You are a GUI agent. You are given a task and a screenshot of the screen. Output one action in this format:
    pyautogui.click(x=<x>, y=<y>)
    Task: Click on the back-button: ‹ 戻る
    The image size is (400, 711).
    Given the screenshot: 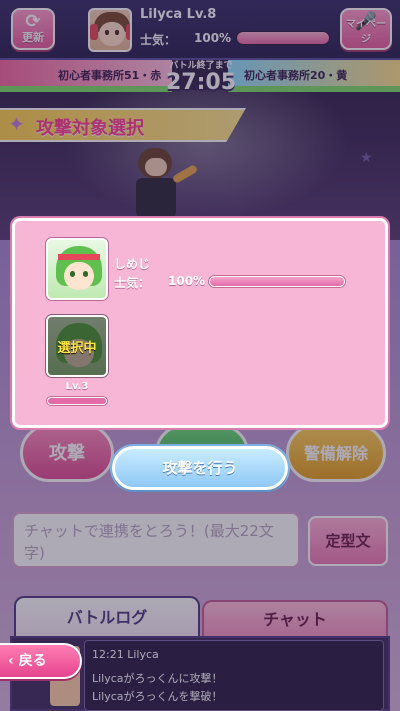 What is the action you would take?
    pyautogui.click(x=41, y=661)
    